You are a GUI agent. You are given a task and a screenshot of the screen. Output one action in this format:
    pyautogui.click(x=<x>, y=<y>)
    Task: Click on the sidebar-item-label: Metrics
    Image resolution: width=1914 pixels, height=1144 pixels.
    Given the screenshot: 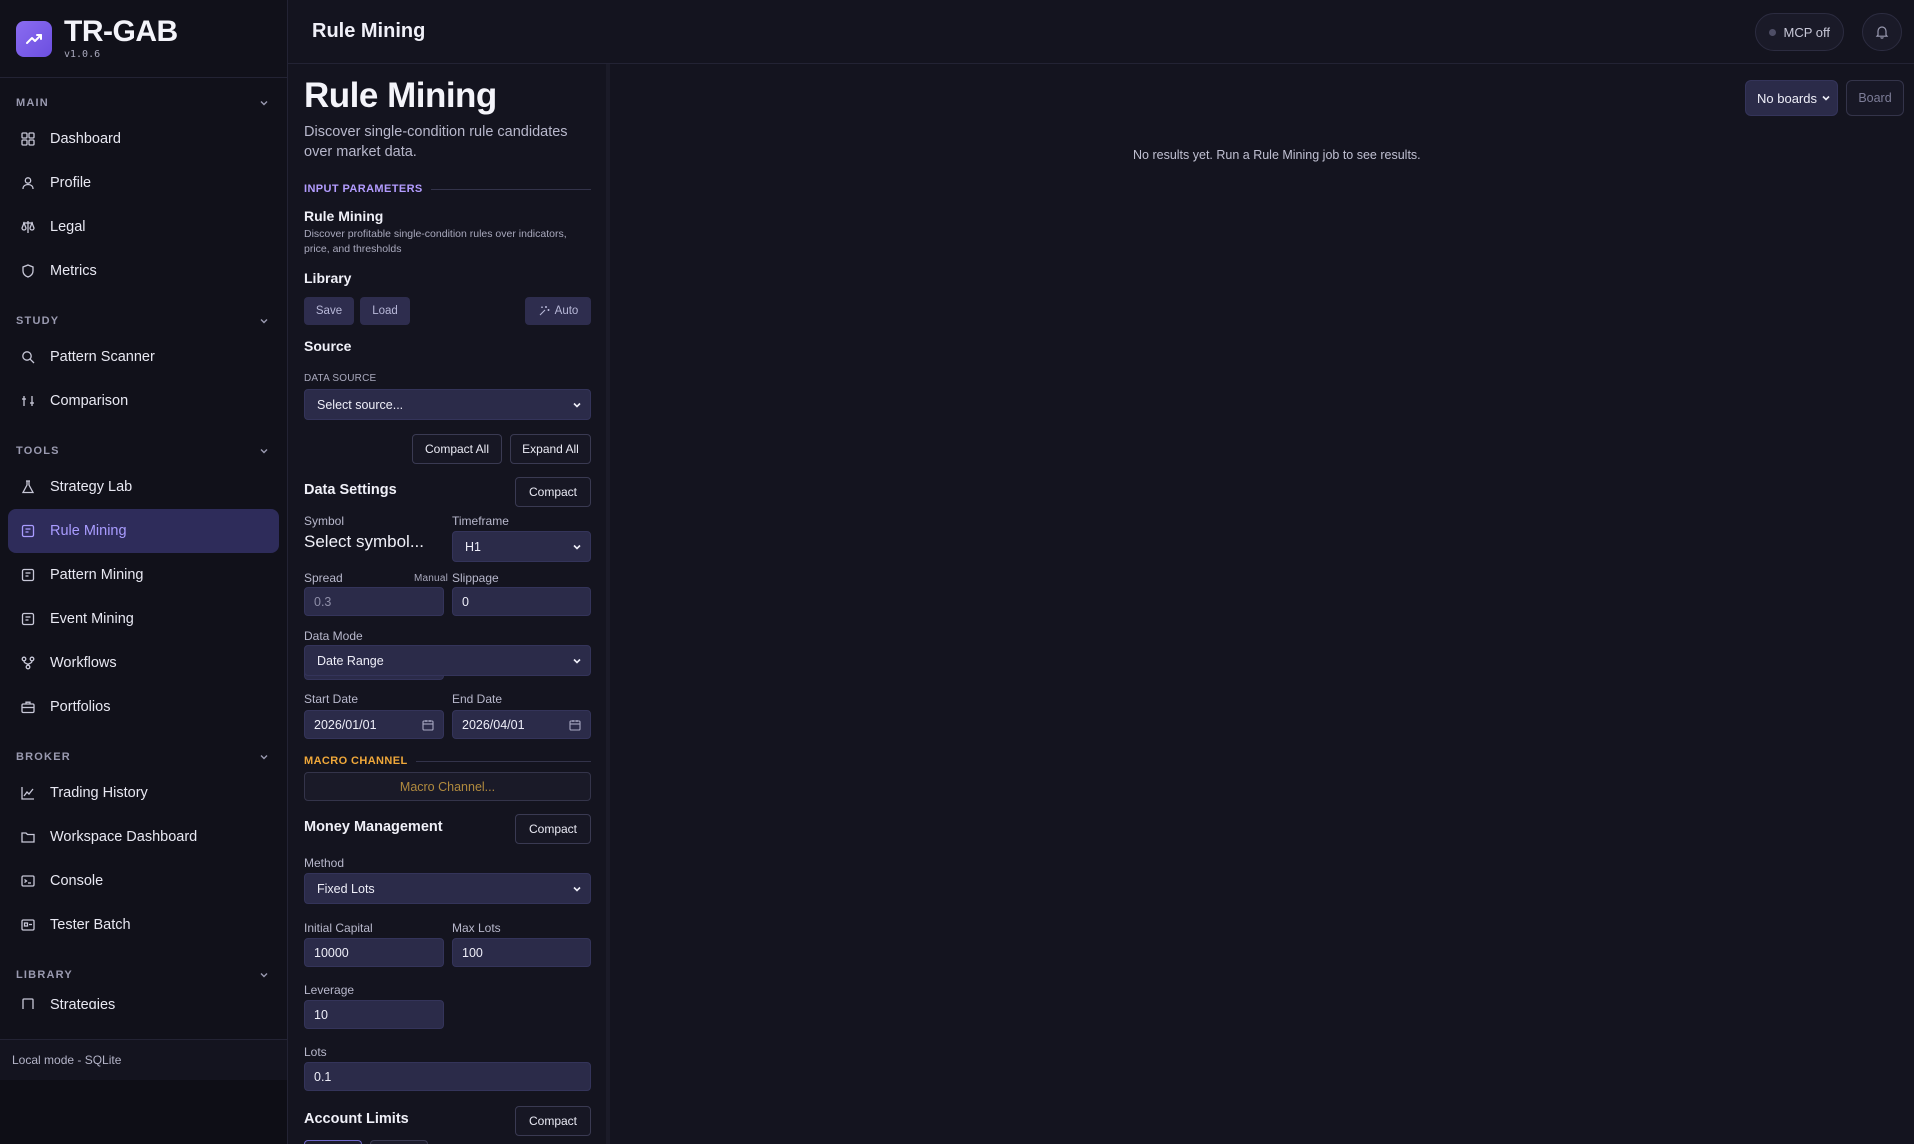 What is the action you would take?
    pyautogui.click(x=73, y=271)
    